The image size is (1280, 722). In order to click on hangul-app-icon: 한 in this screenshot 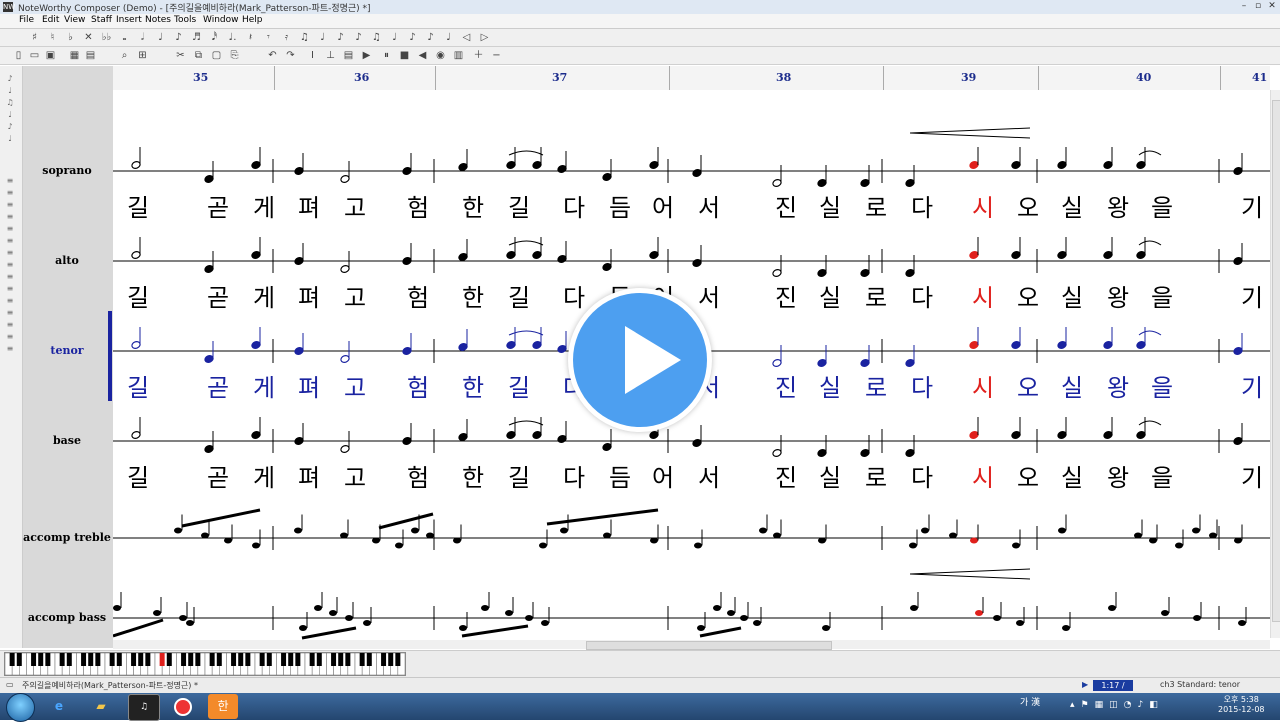, I will do `click(223, 706)`.